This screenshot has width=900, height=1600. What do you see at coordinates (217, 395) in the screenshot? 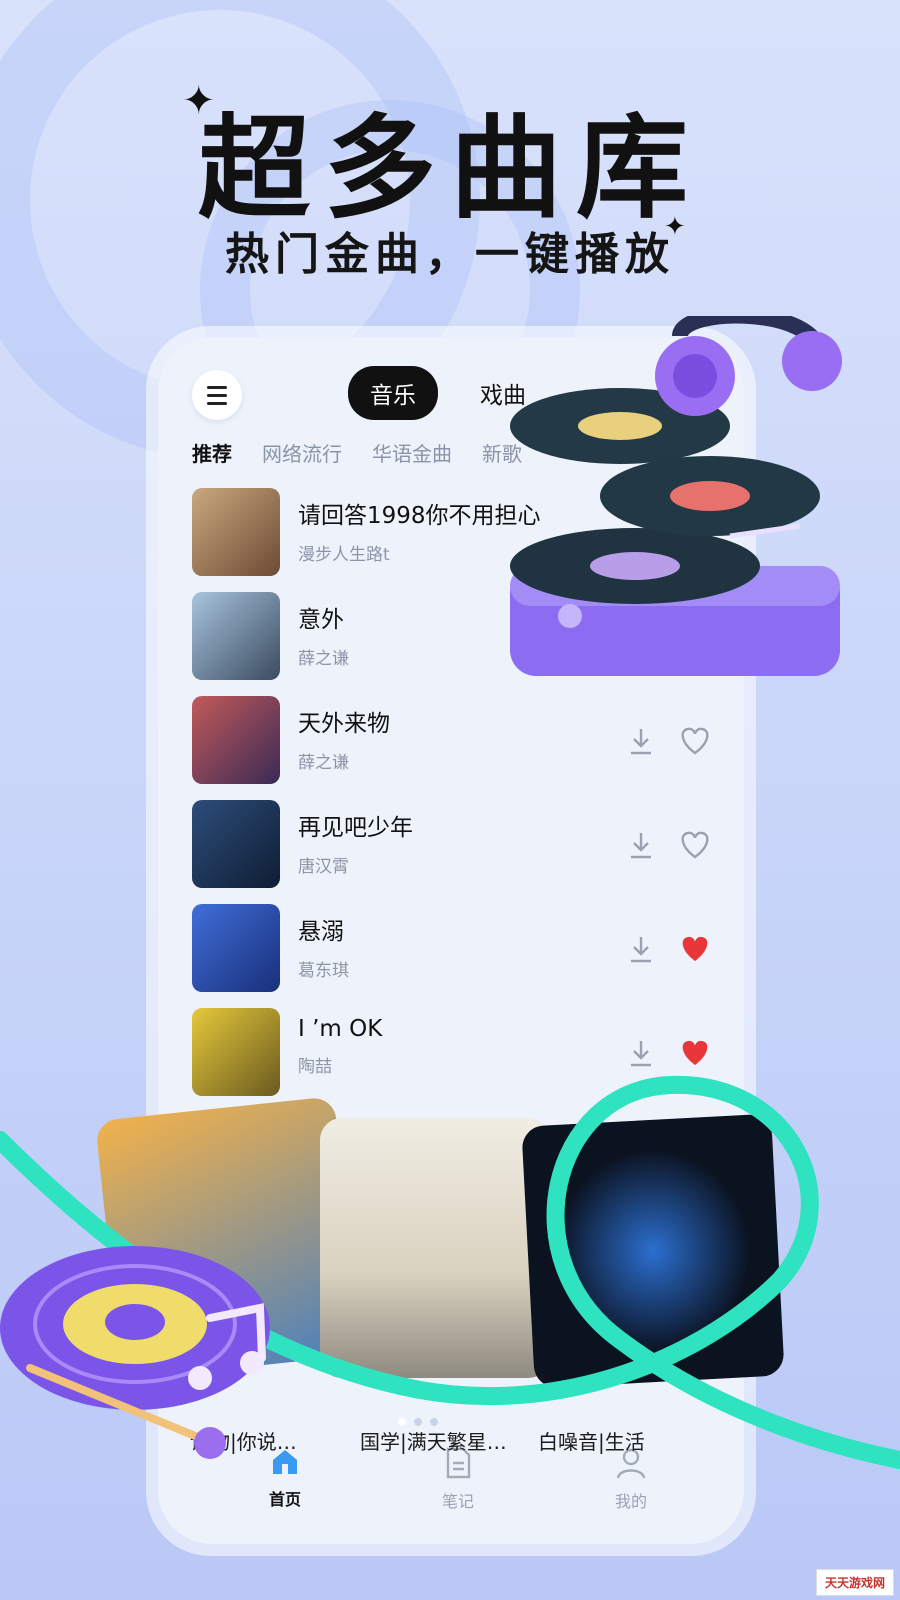
I see `menu-button` at bounding box center [217, 395].